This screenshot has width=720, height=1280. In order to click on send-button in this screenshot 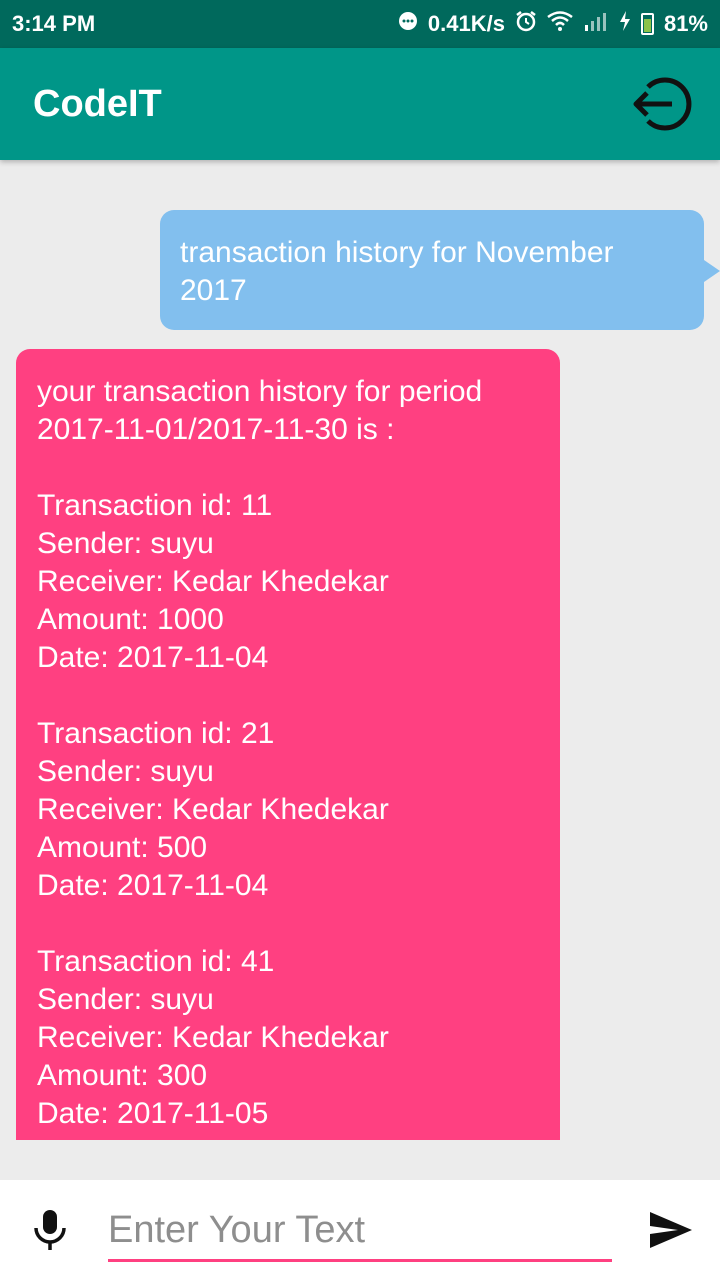, I will do `click(671, 1230)`.